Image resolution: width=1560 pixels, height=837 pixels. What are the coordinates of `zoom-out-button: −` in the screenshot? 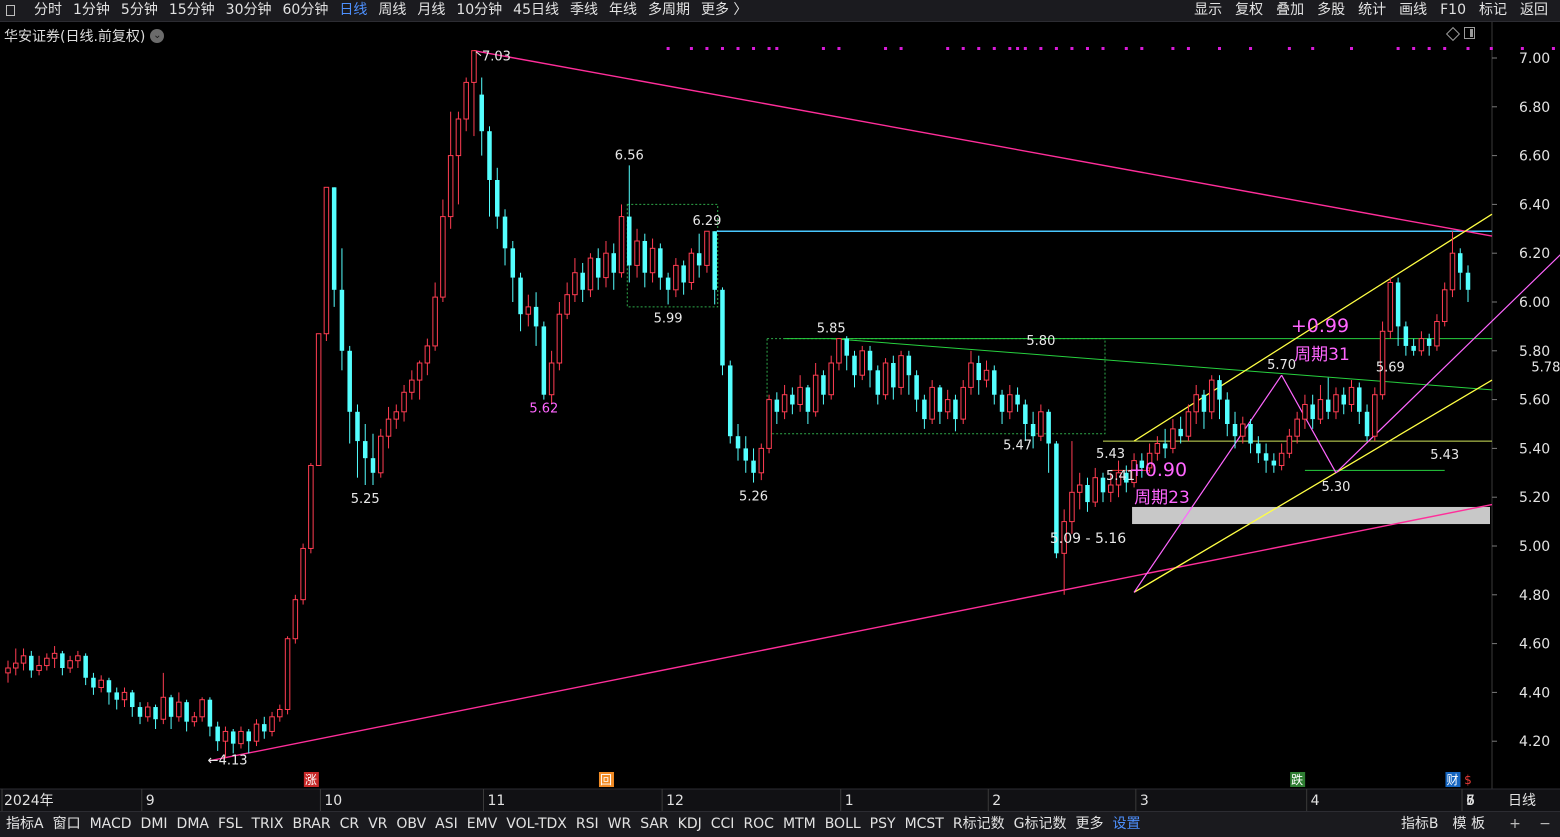 It's located at (1545, 824).